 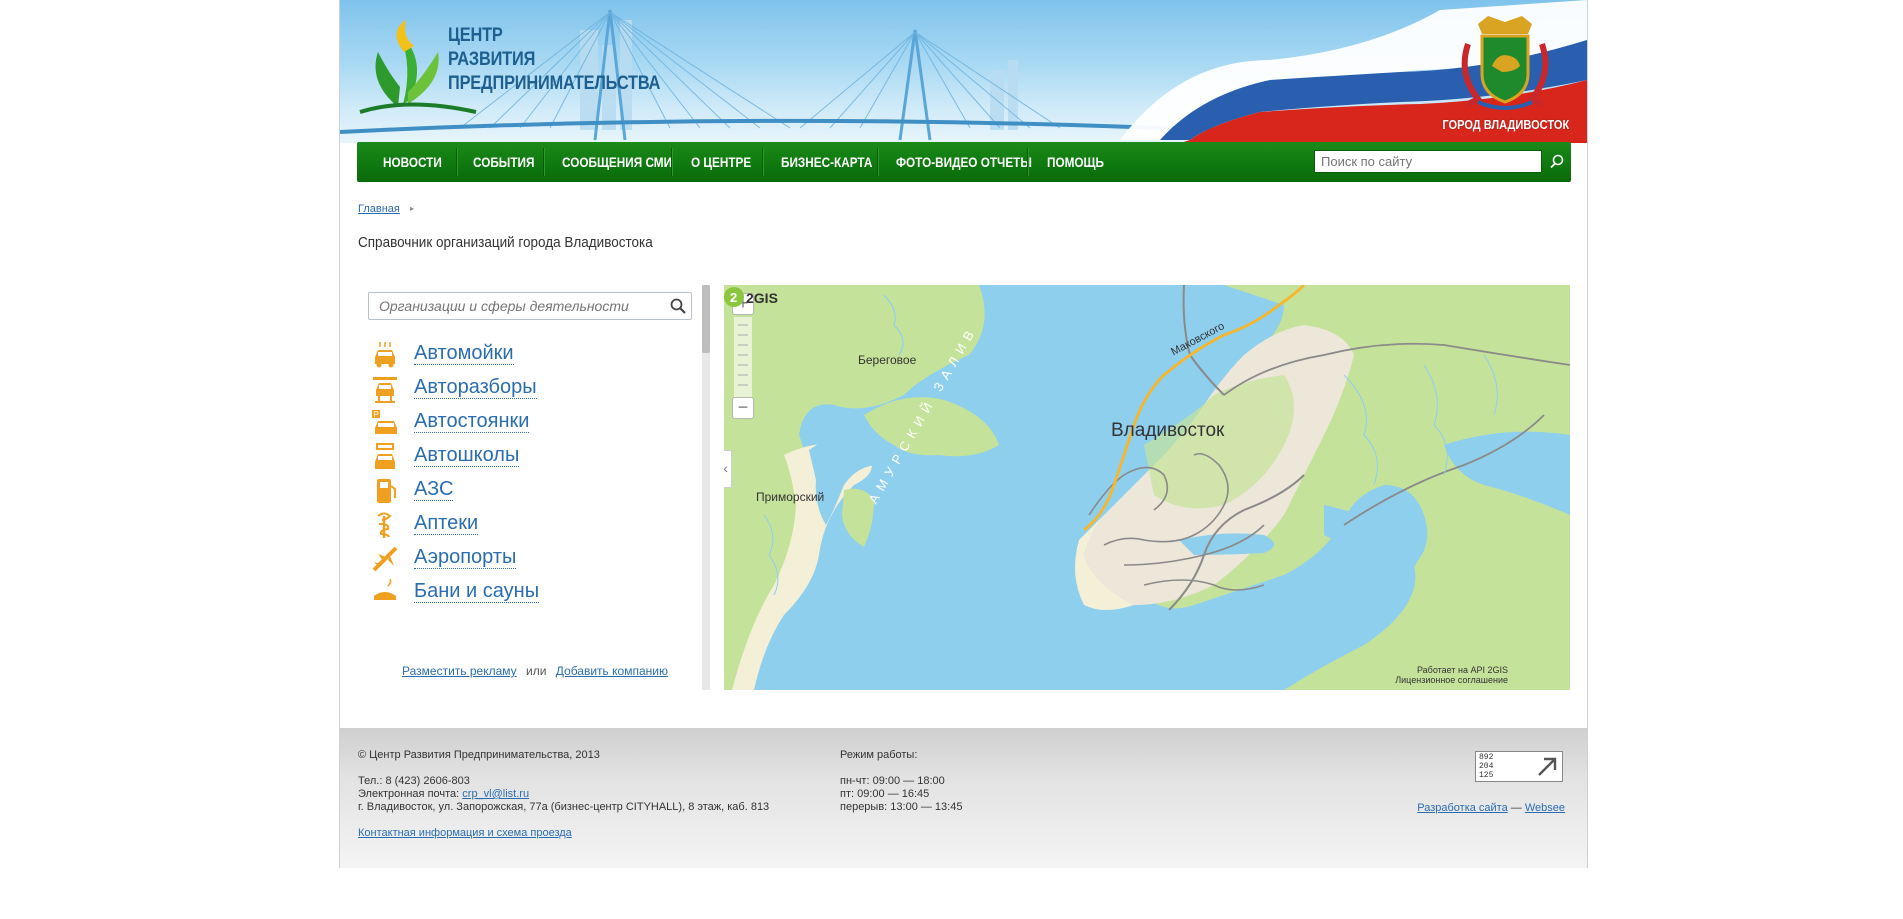 I want to click on footer-dev-link: Разработка сайта, so click(x=1462, y=808).